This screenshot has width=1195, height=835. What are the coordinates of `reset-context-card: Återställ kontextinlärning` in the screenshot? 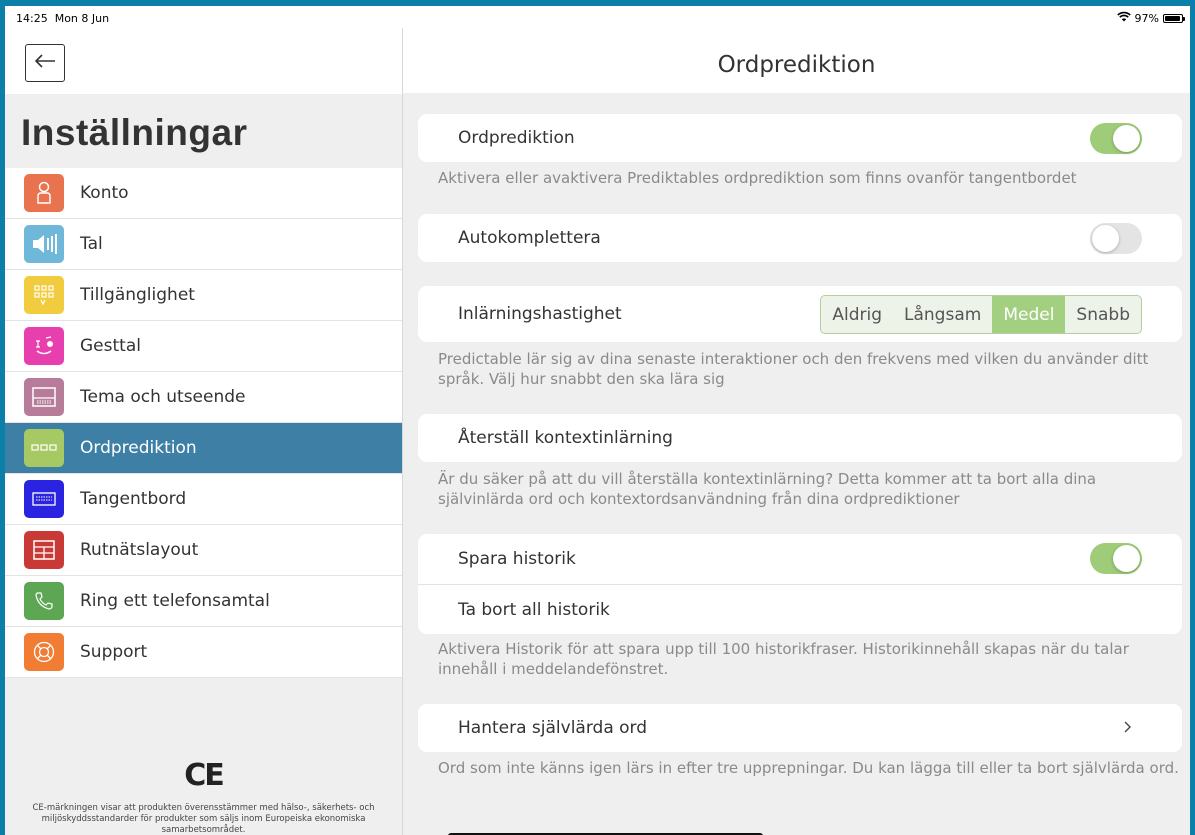 It's located at (800, 438).